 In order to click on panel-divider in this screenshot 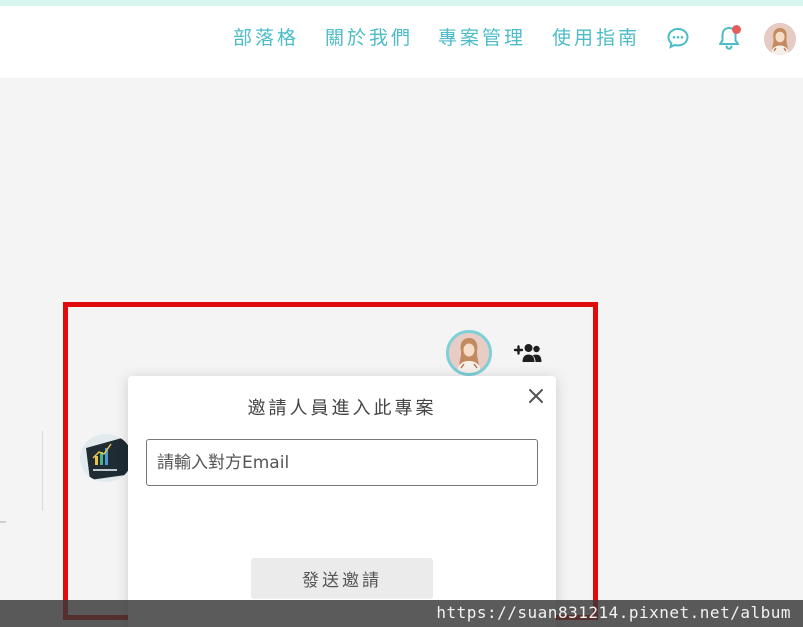, I will do `click(42, 471)`.